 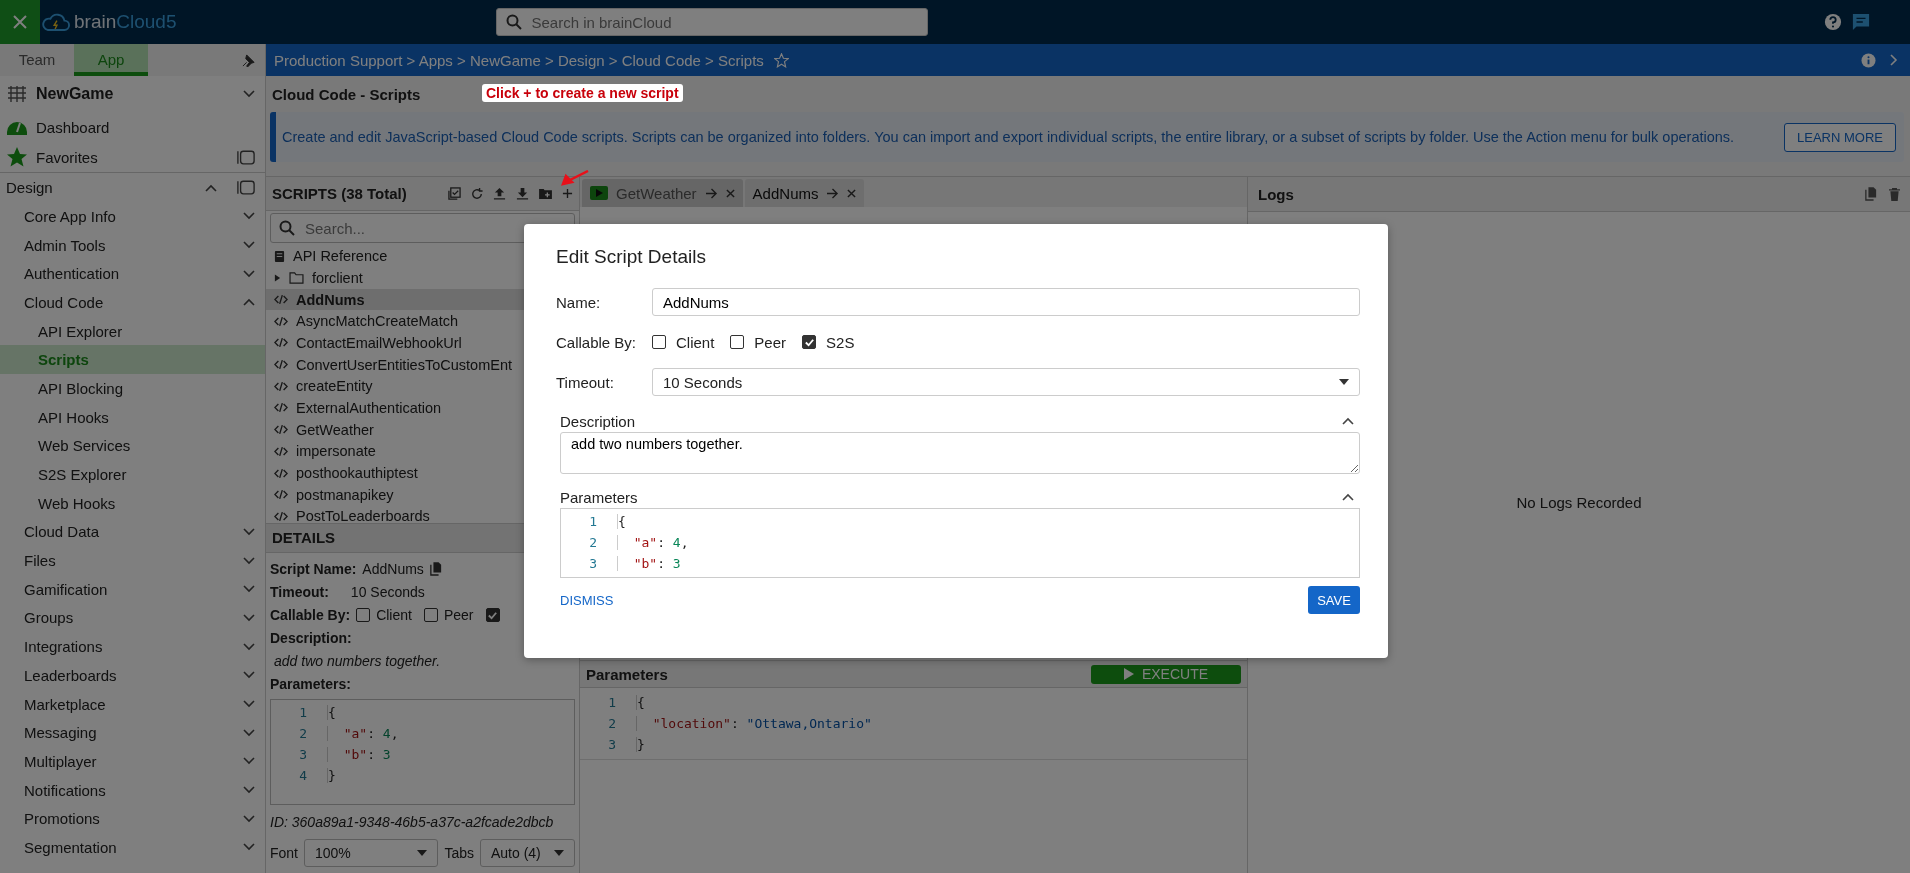 What do you see at coordinates (371, 853) in the screenshot?
I see `font-size-select: 100%` at bounding box center [371, 853].